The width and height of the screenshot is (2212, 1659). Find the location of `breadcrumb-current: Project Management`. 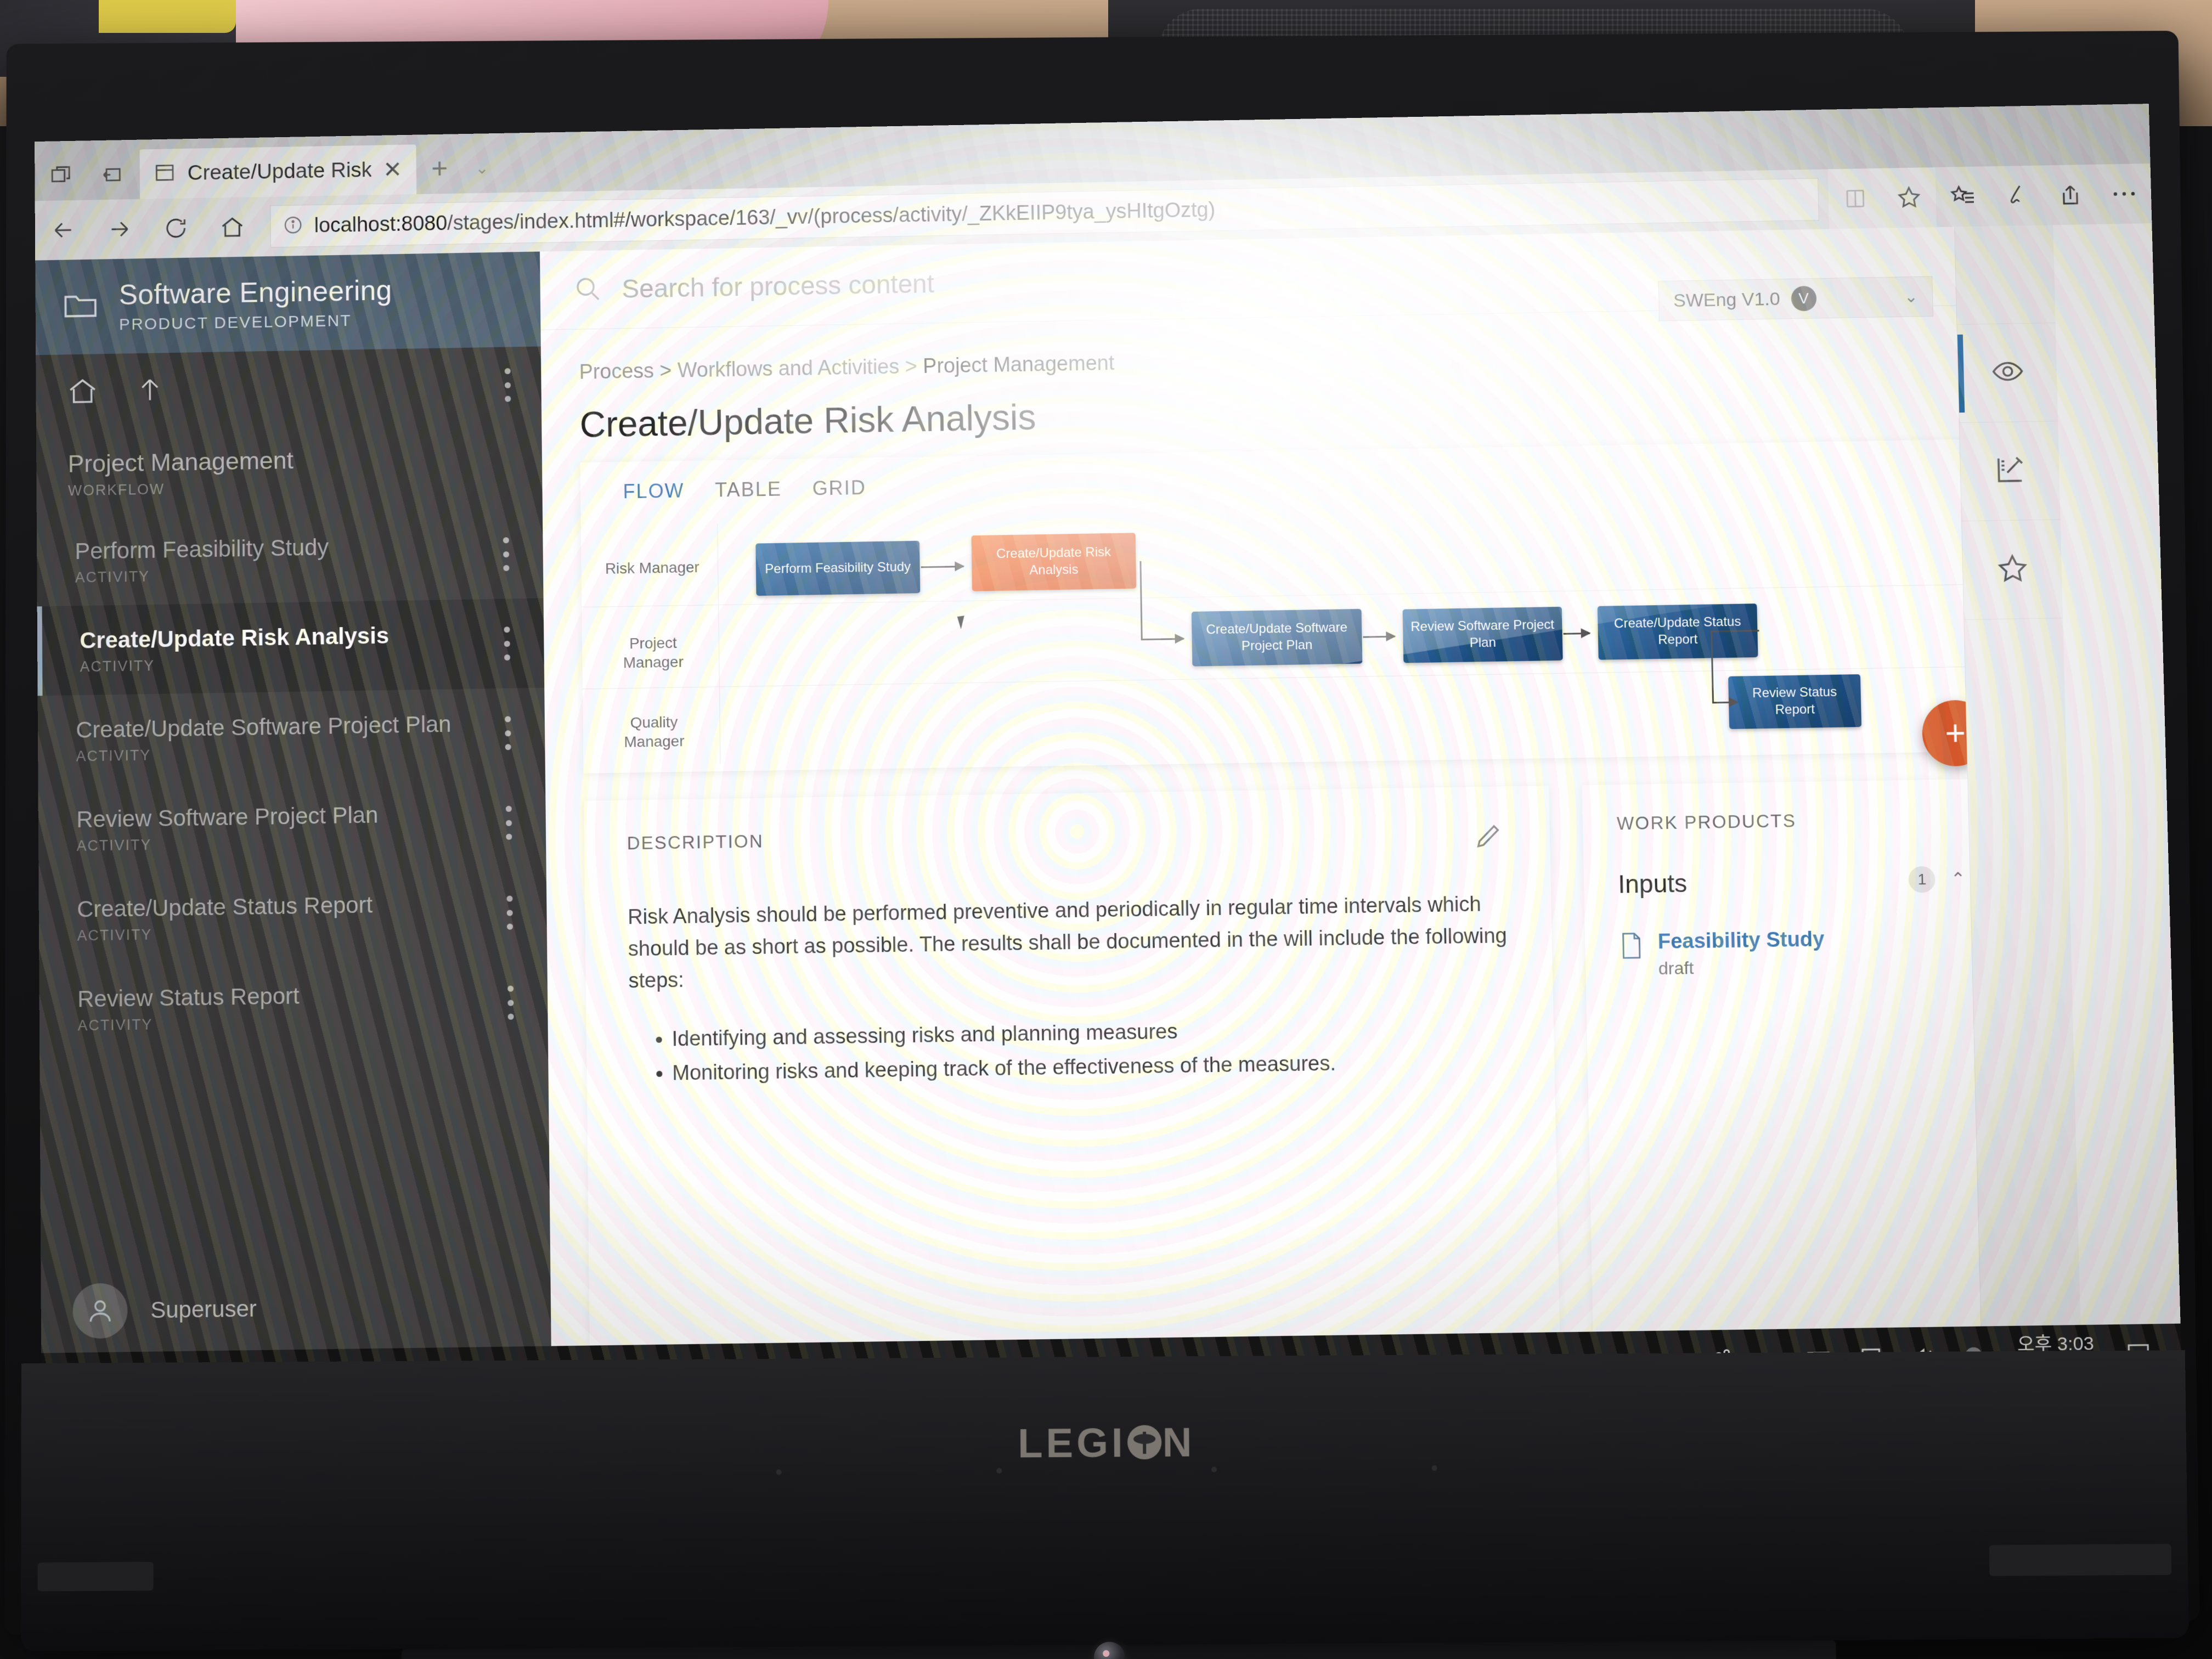

breadcrumb-current: Project Management is located at coordinates (1019, 365).